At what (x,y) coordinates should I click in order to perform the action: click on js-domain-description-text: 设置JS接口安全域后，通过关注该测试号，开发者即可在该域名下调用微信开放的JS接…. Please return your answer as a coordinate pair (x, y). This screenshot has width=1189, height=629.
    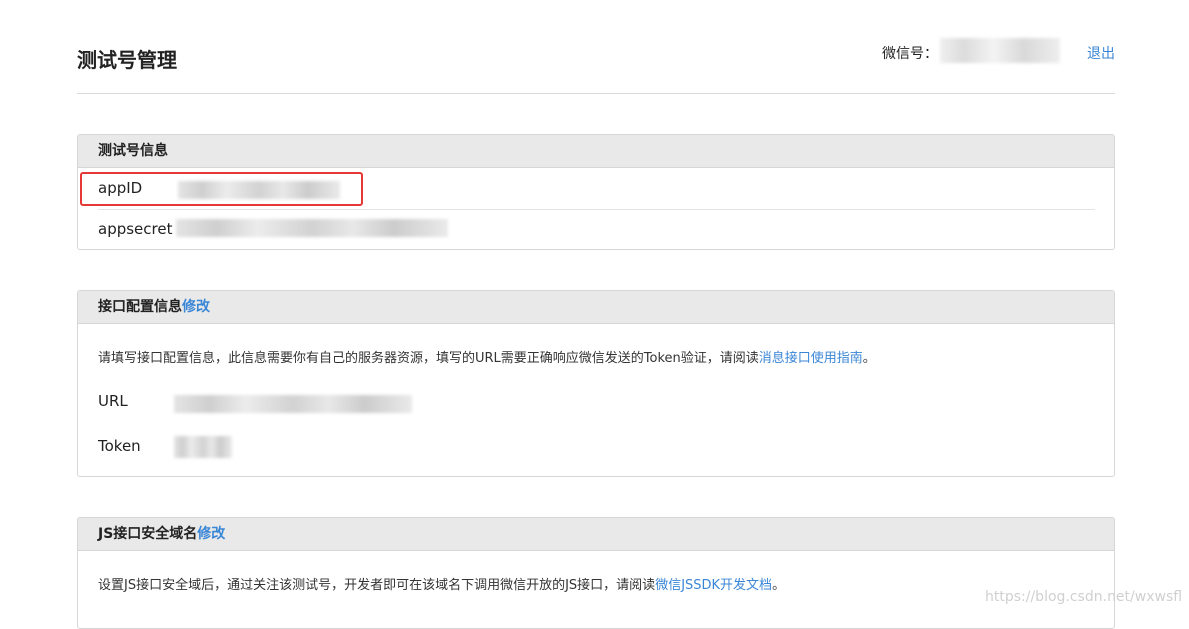
    Looking at the image, I should click on (377, 585).